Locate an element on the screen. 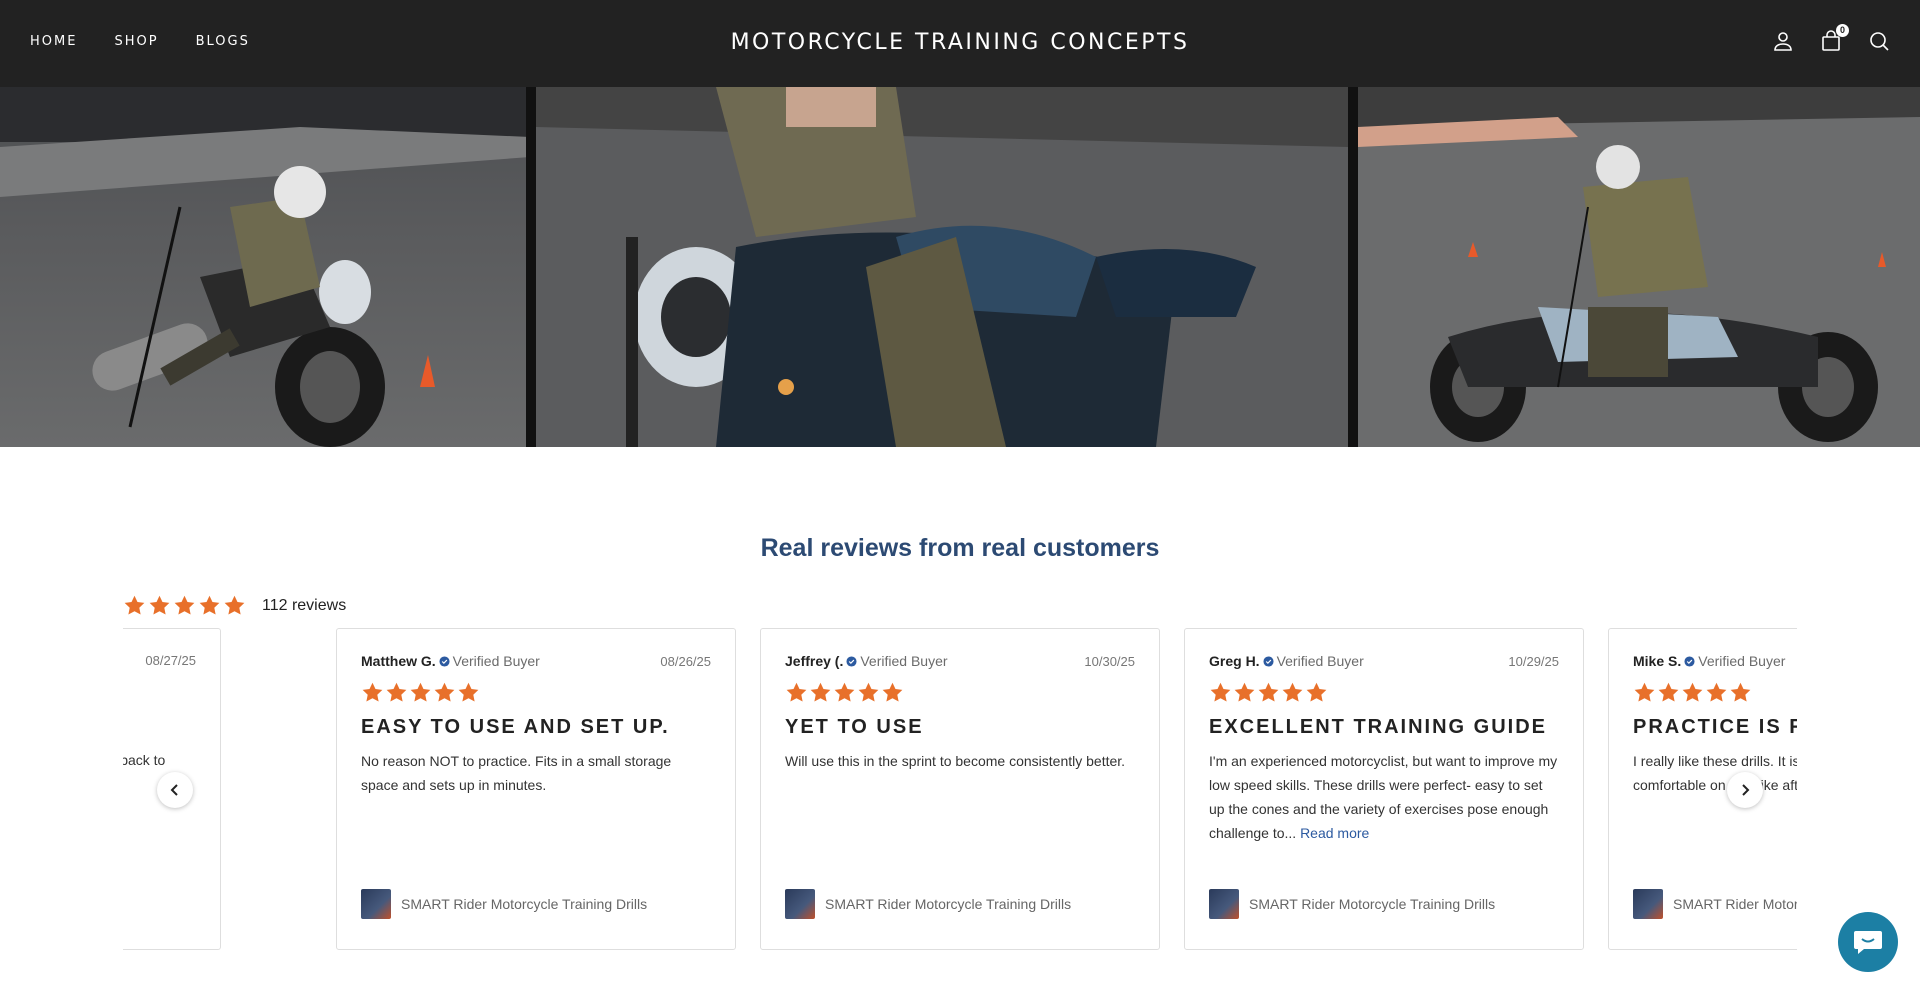 This screenshot has width=1920, height=993. reviews-title: Real reviews from real customers is located at coordinates (960, 548).